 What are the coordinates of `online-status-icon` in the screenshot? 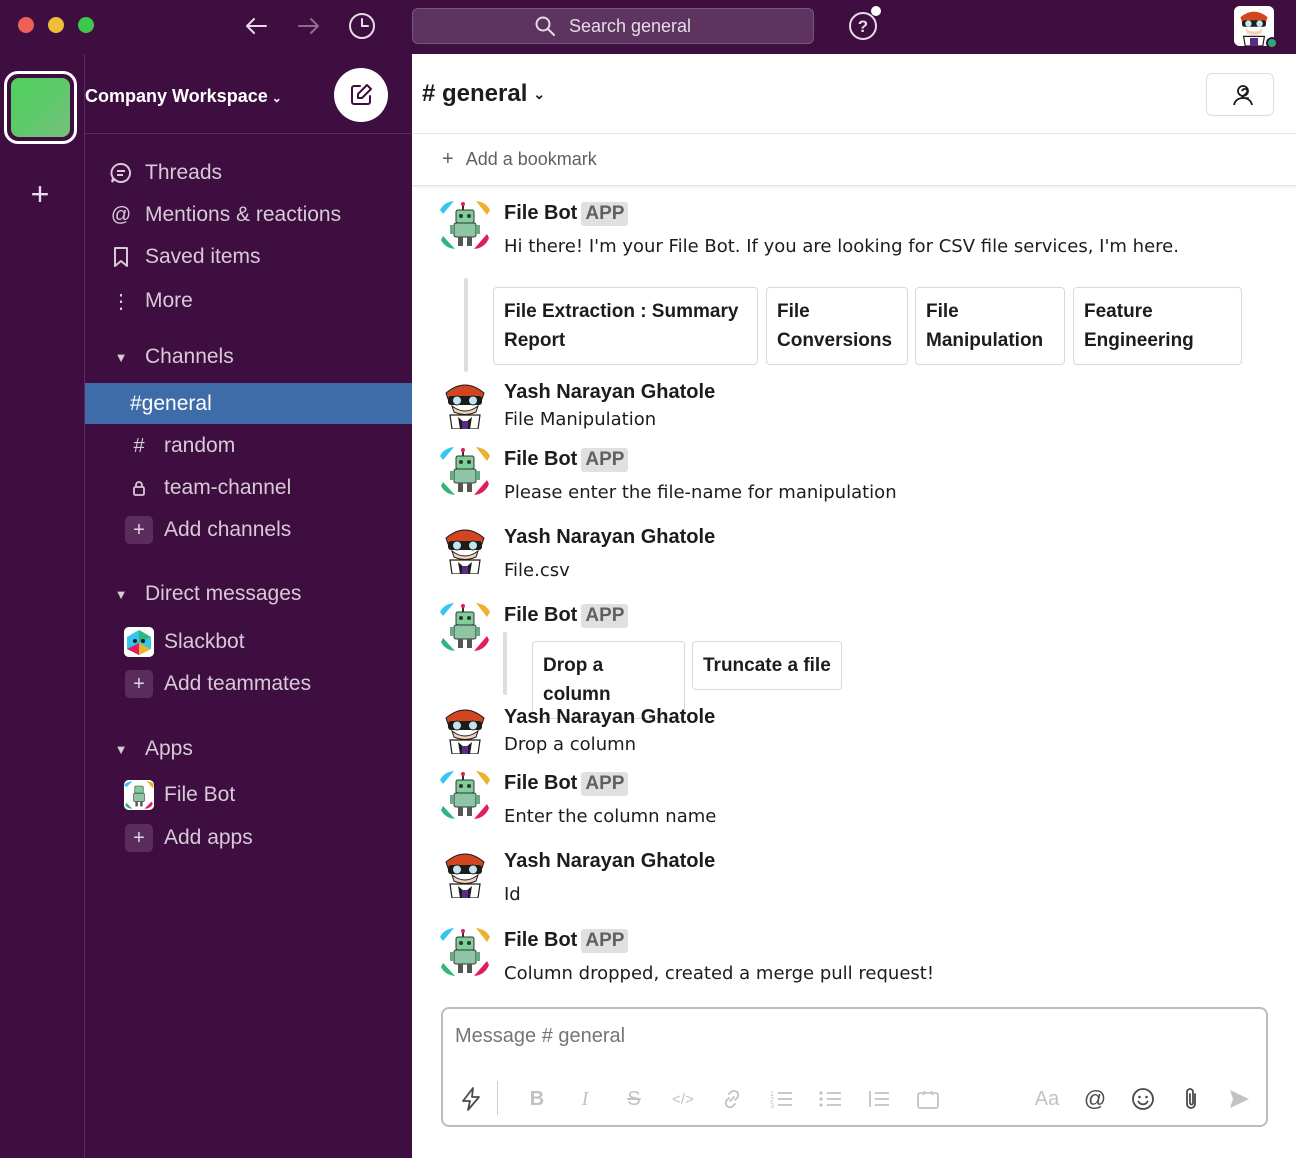 It's located at (1272, 43).